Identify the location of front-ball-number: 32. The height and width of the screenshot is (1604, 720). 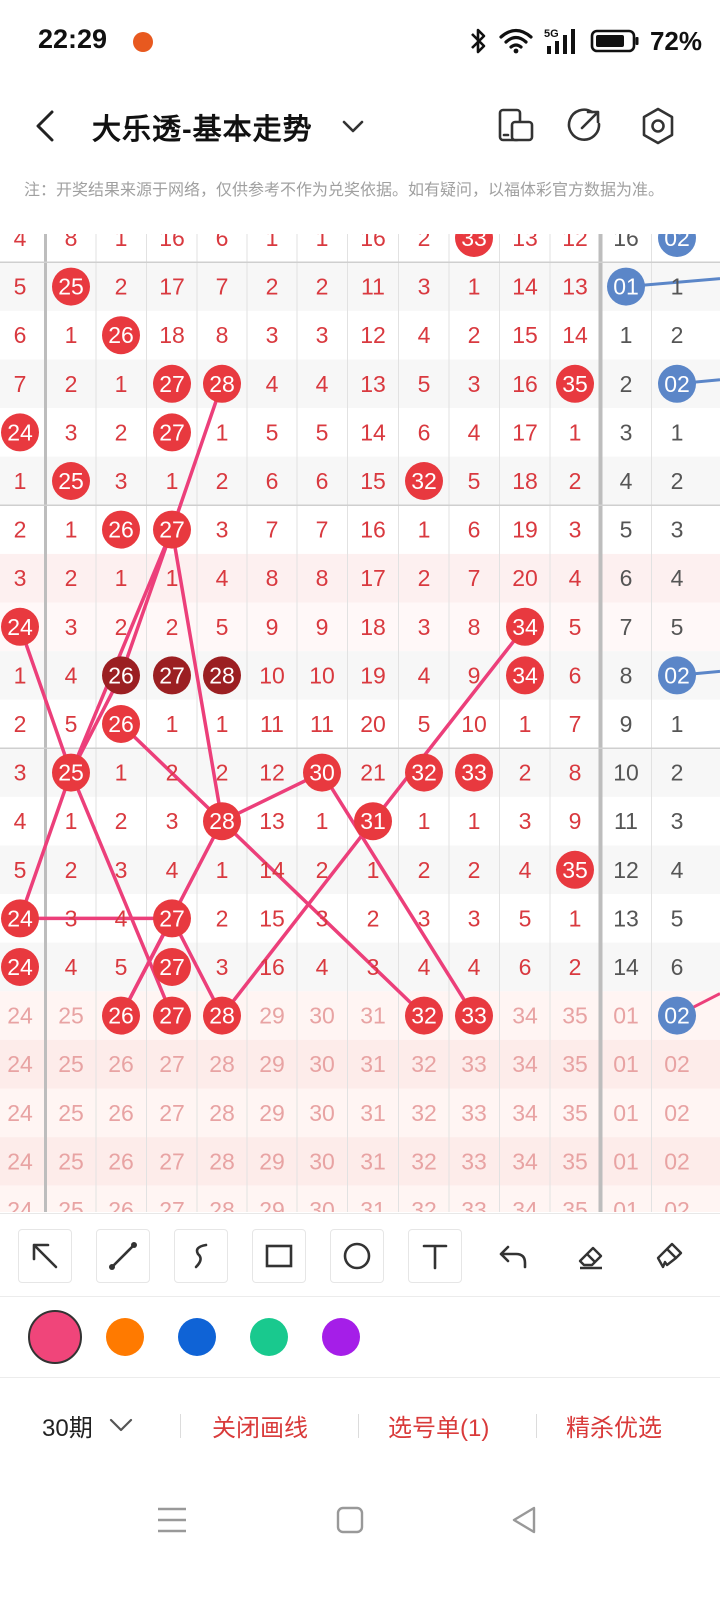
(424, 481).